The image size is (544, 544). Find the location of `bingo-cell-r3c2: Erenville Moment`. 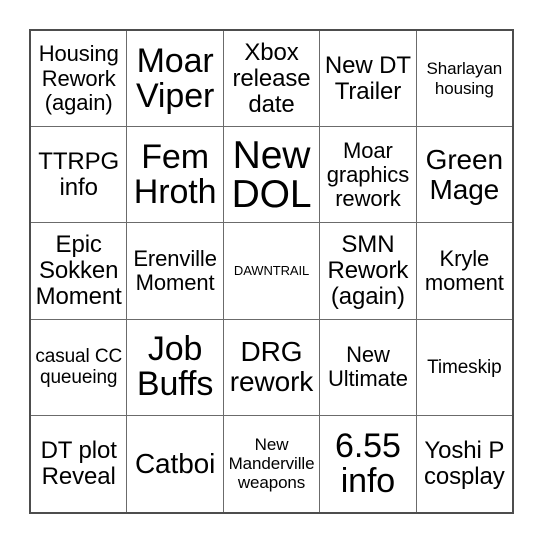

bingo-cell-r3c2: Erenville Moment is located at coordinates (175, 271).